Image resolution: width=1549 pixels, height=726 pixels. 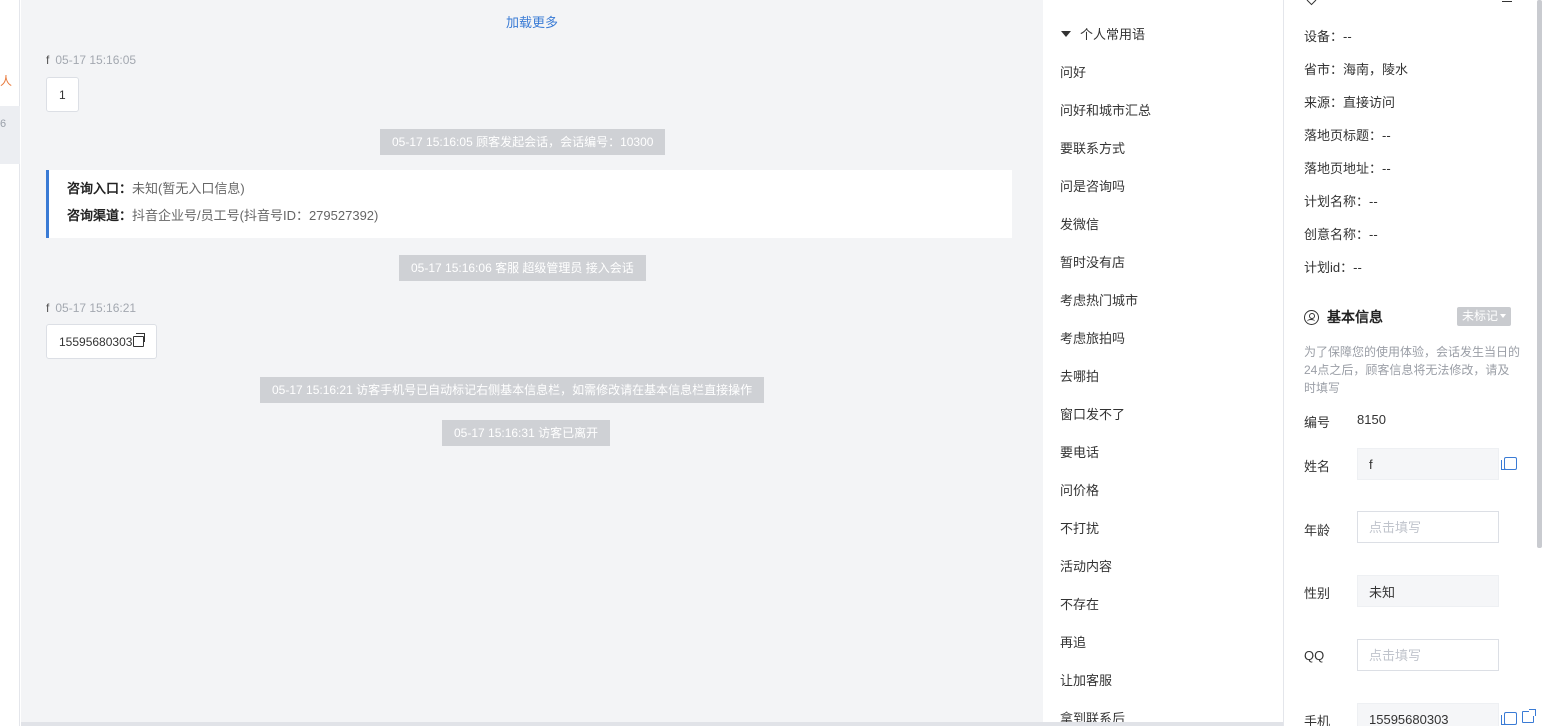 I want to click on visit-info-label: 落地页标题：, so click(x=1343, y=135).